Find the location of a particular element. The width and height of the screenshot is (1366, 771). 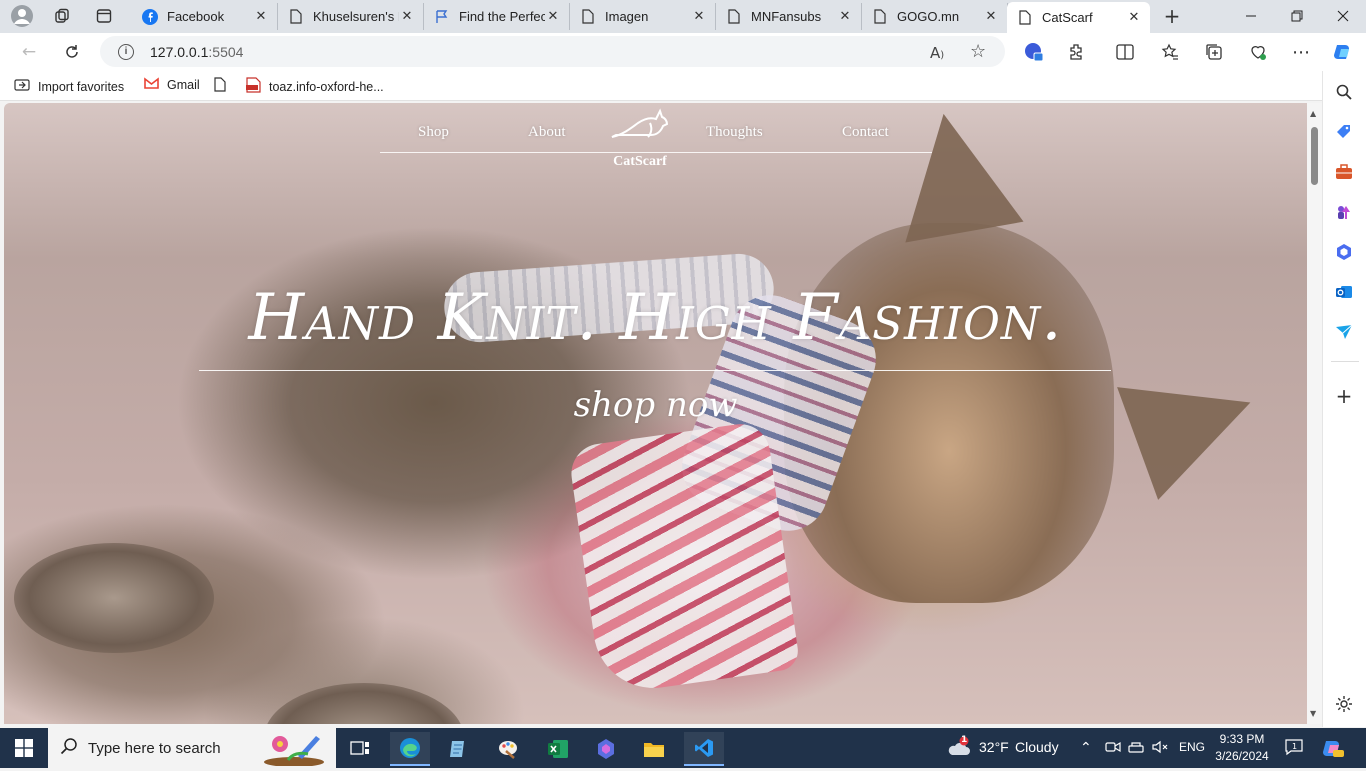

weather-badge: 1 is located at coordinates (964, 740).